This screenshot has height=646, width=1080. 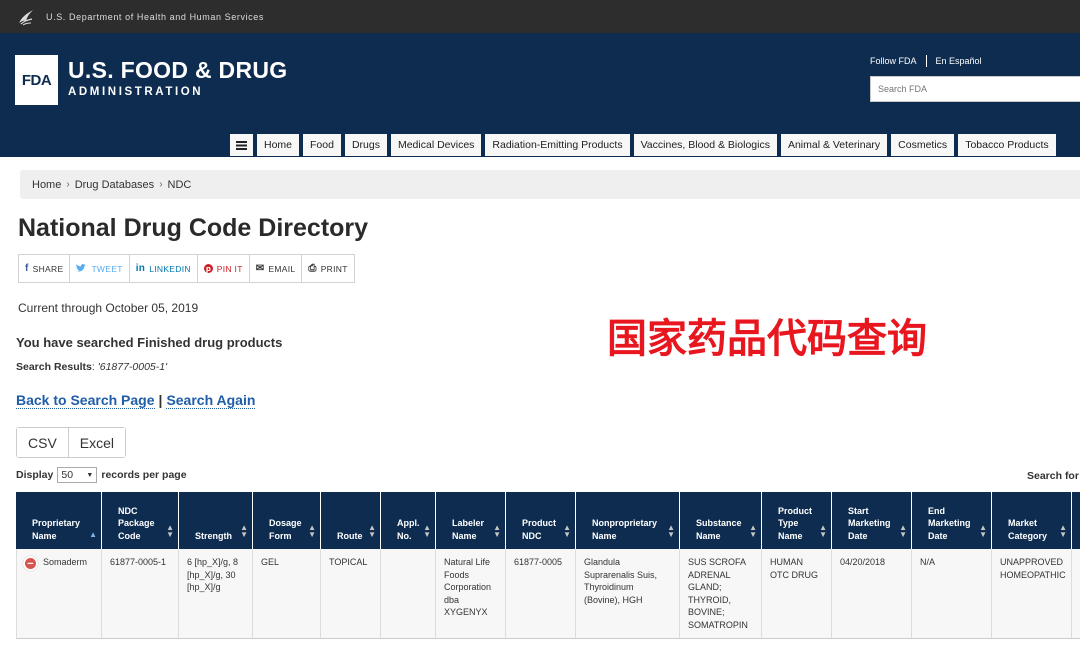 What do you see at coordinates (322, 145) in the screenshot?
I see `nav-item-food: Food` at bounding box center [322, 145].